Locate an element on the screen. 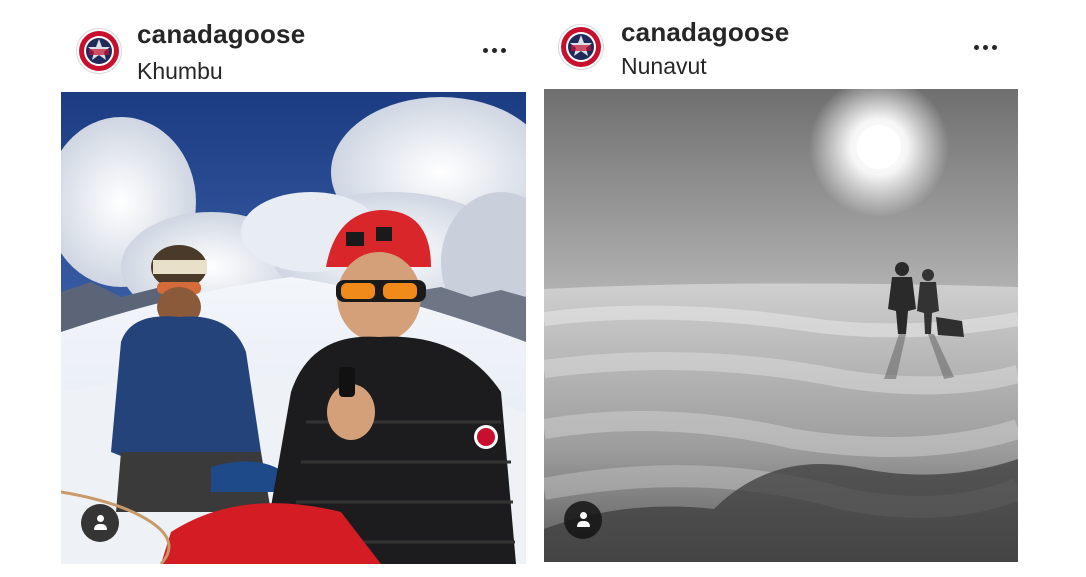  location: Khumbu is located at coordinates (180, 71).